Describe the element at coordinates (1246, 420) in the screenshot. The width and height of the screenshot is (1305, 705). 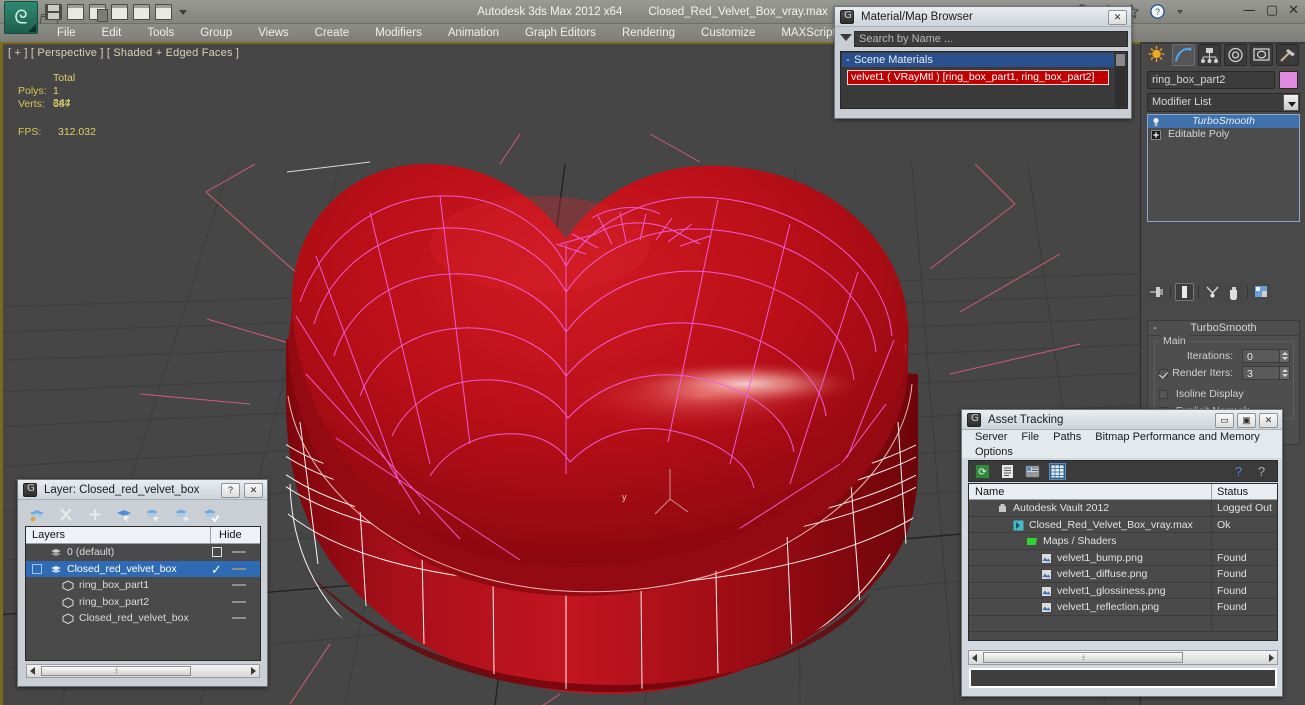
I see `asset-tracking-maximize-button: ▣` at that location.